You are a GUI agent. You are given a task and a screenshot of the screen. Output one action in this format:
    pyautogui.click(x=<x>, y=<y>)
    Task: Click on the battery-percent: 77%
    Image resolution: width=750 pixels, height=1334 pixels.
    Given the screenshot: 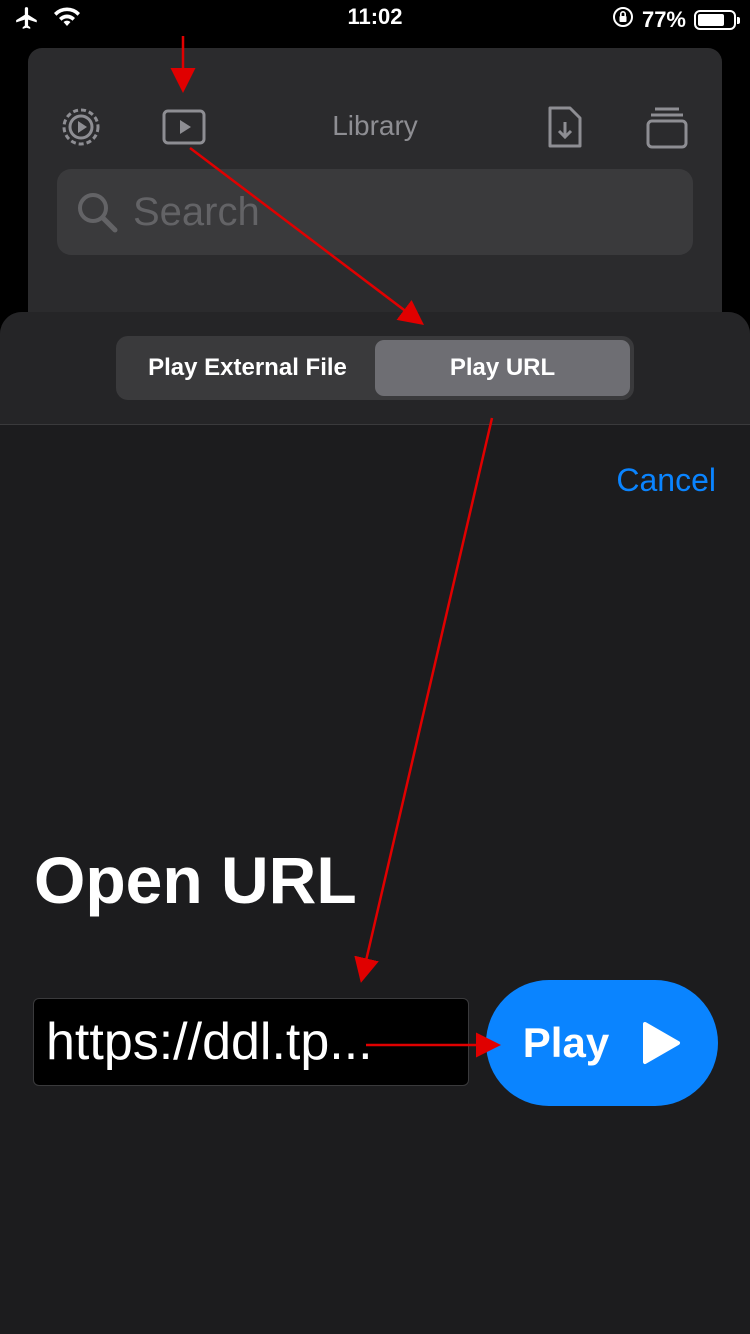 What is the action you would take?
    pyautogui.click(x=663, y=19)
    